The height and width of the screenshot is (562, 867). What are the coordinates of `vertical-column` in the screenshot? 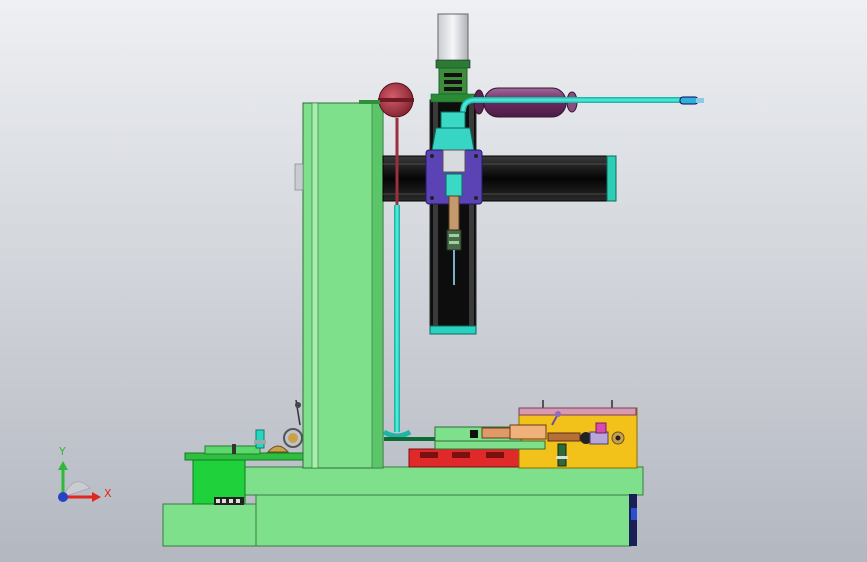 It's located at (339, 285).